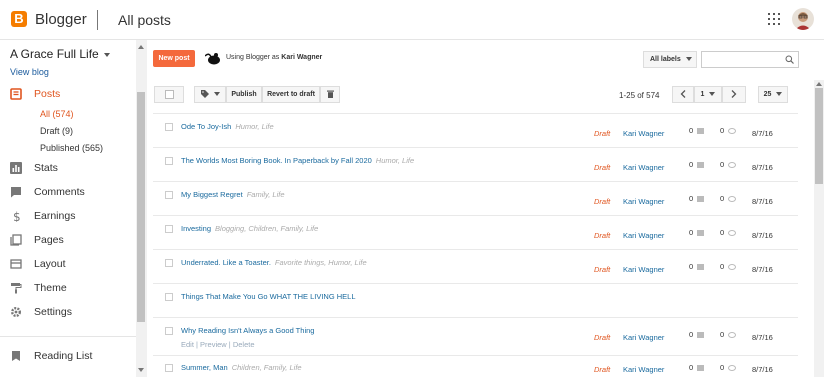 Image resolution: width=824 pixels, height=389 pixels. Describe the element at coordinates (819, 228) in the screenshot. I see `main-scrollbar` at that location.